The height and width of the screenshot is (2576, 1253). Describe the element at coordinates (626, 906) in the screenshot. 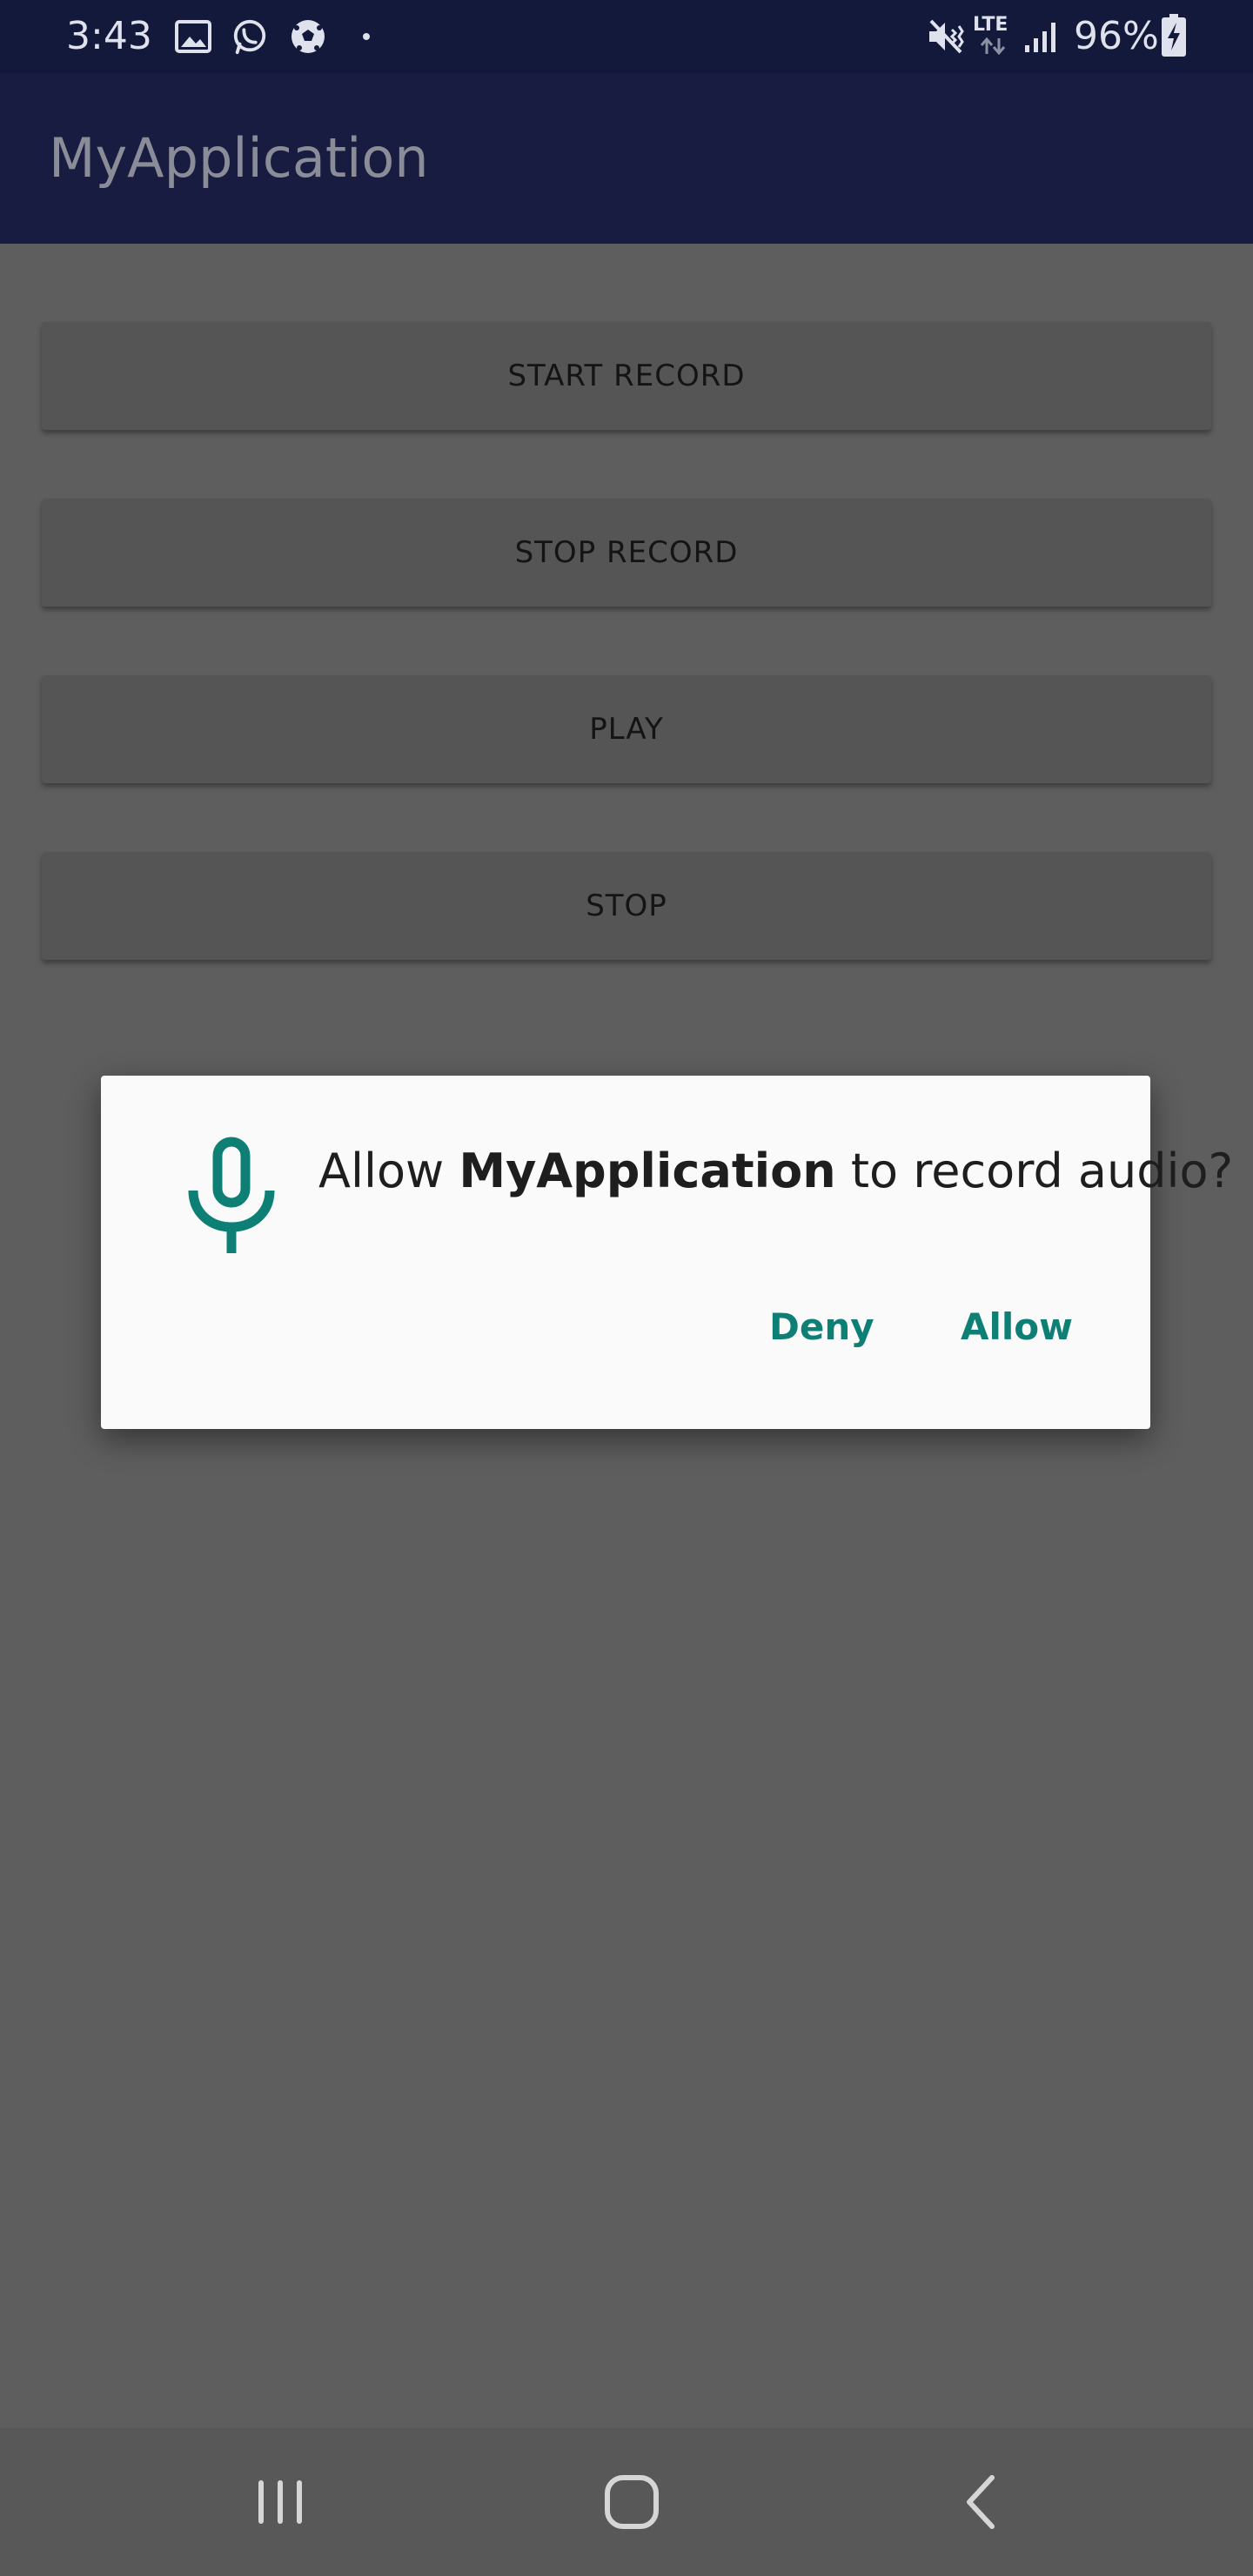

I see `stop-button: STOP` at that location.